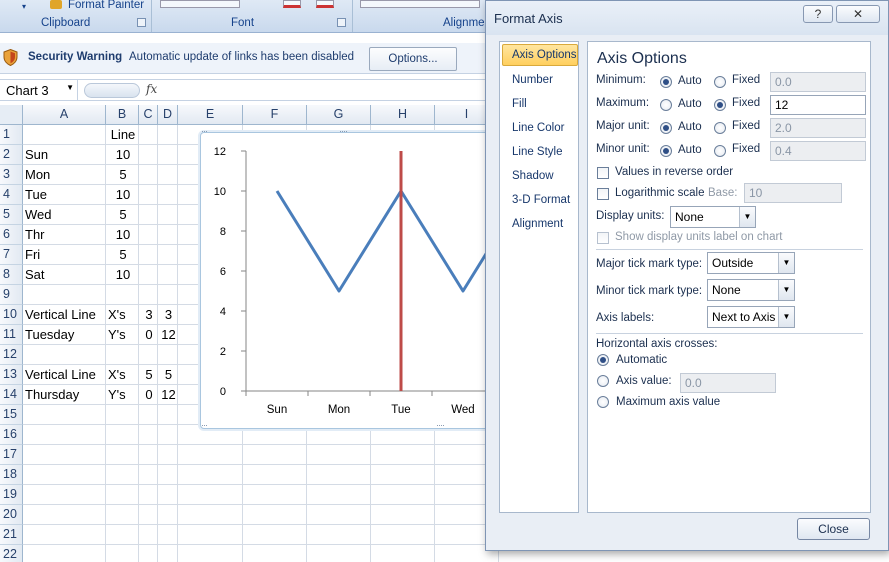 This screenshot has width=889, height=562. I want to click on cell-b13: X's, so click(123, 375).